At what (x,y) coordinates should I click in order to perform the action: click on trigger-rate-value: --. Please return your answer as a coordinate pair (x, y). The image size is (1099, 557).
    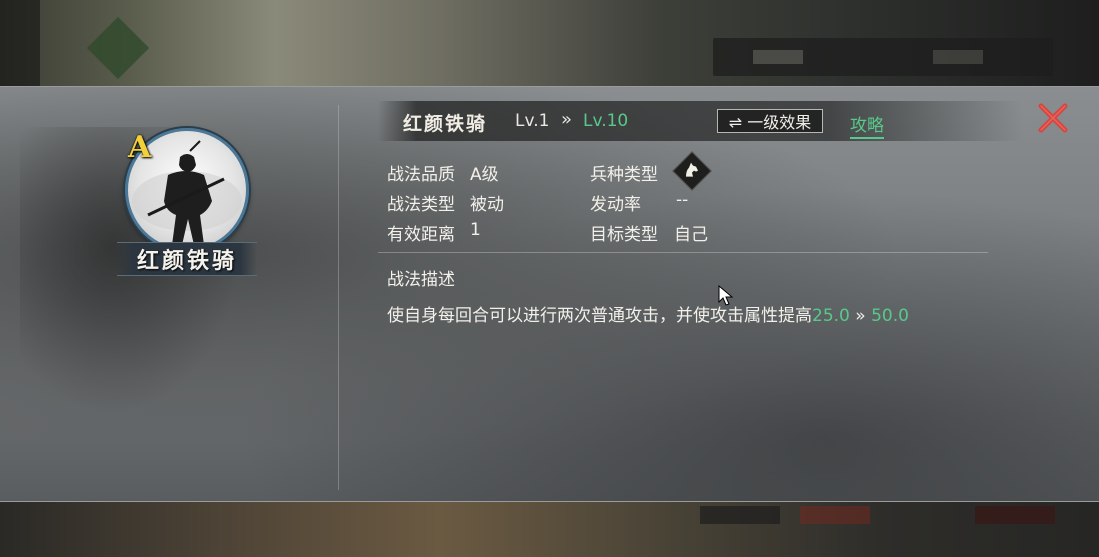
    Looking at the image, I should click on (682, 200).